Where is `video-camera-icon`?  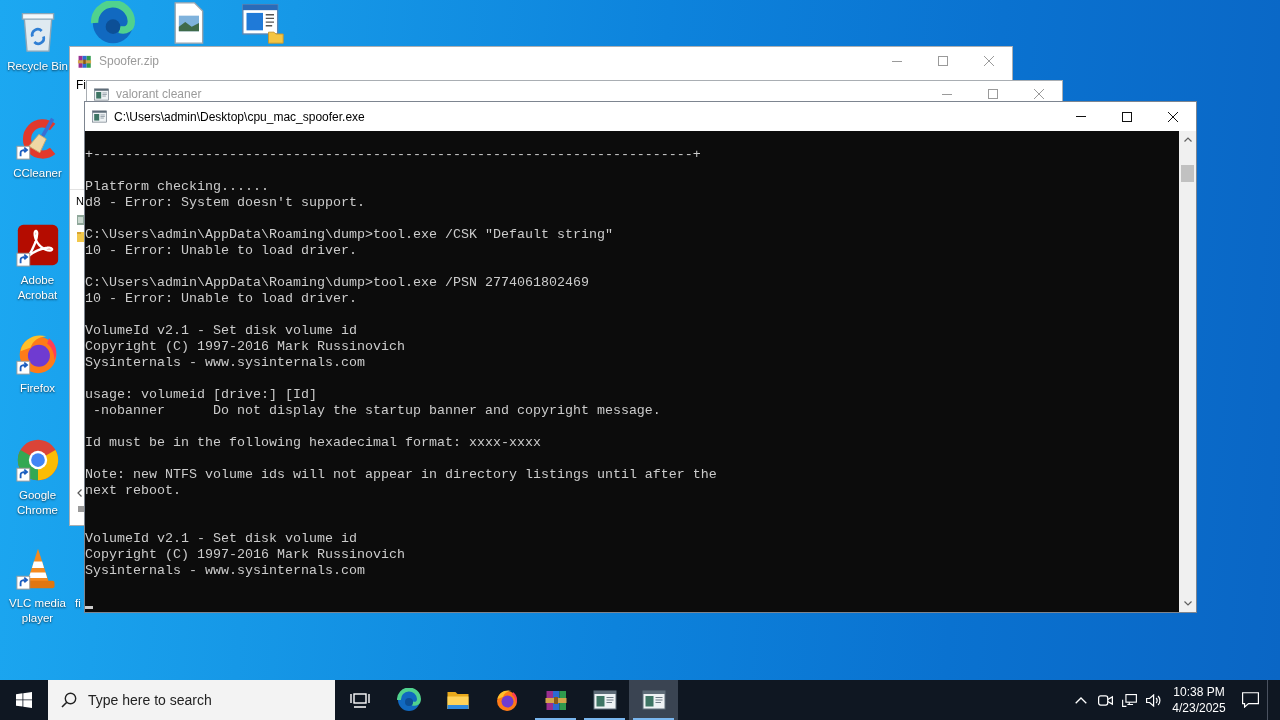
video-camera-icon is located at coordinates (1105, 700).